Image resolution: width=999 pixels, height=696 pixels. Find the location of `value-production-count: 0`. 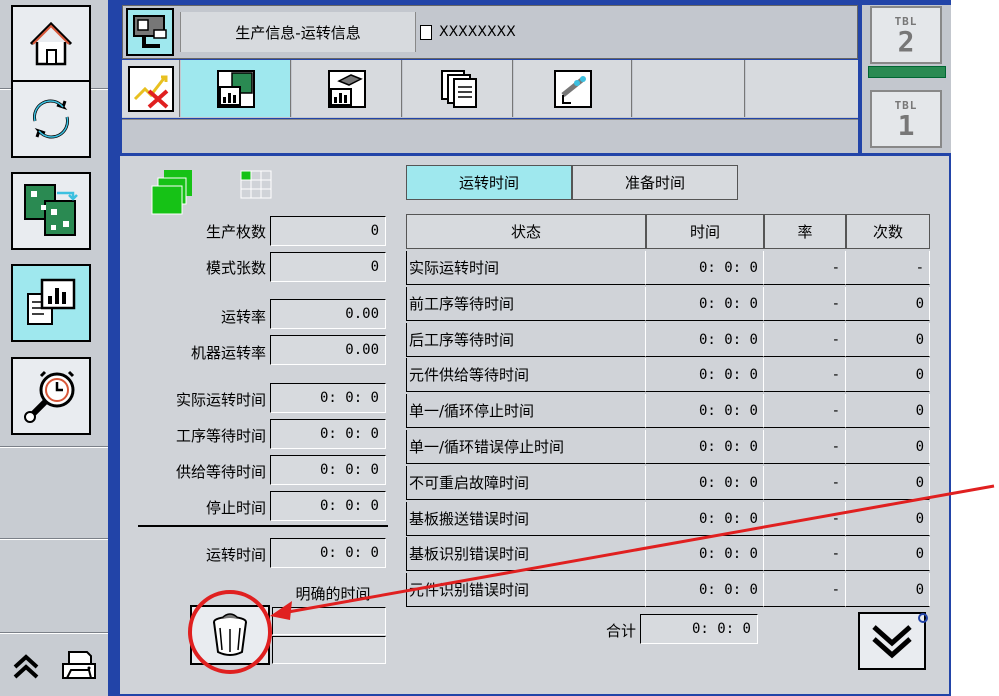

value-production-count: 0 is located at coordinates (328, 231).